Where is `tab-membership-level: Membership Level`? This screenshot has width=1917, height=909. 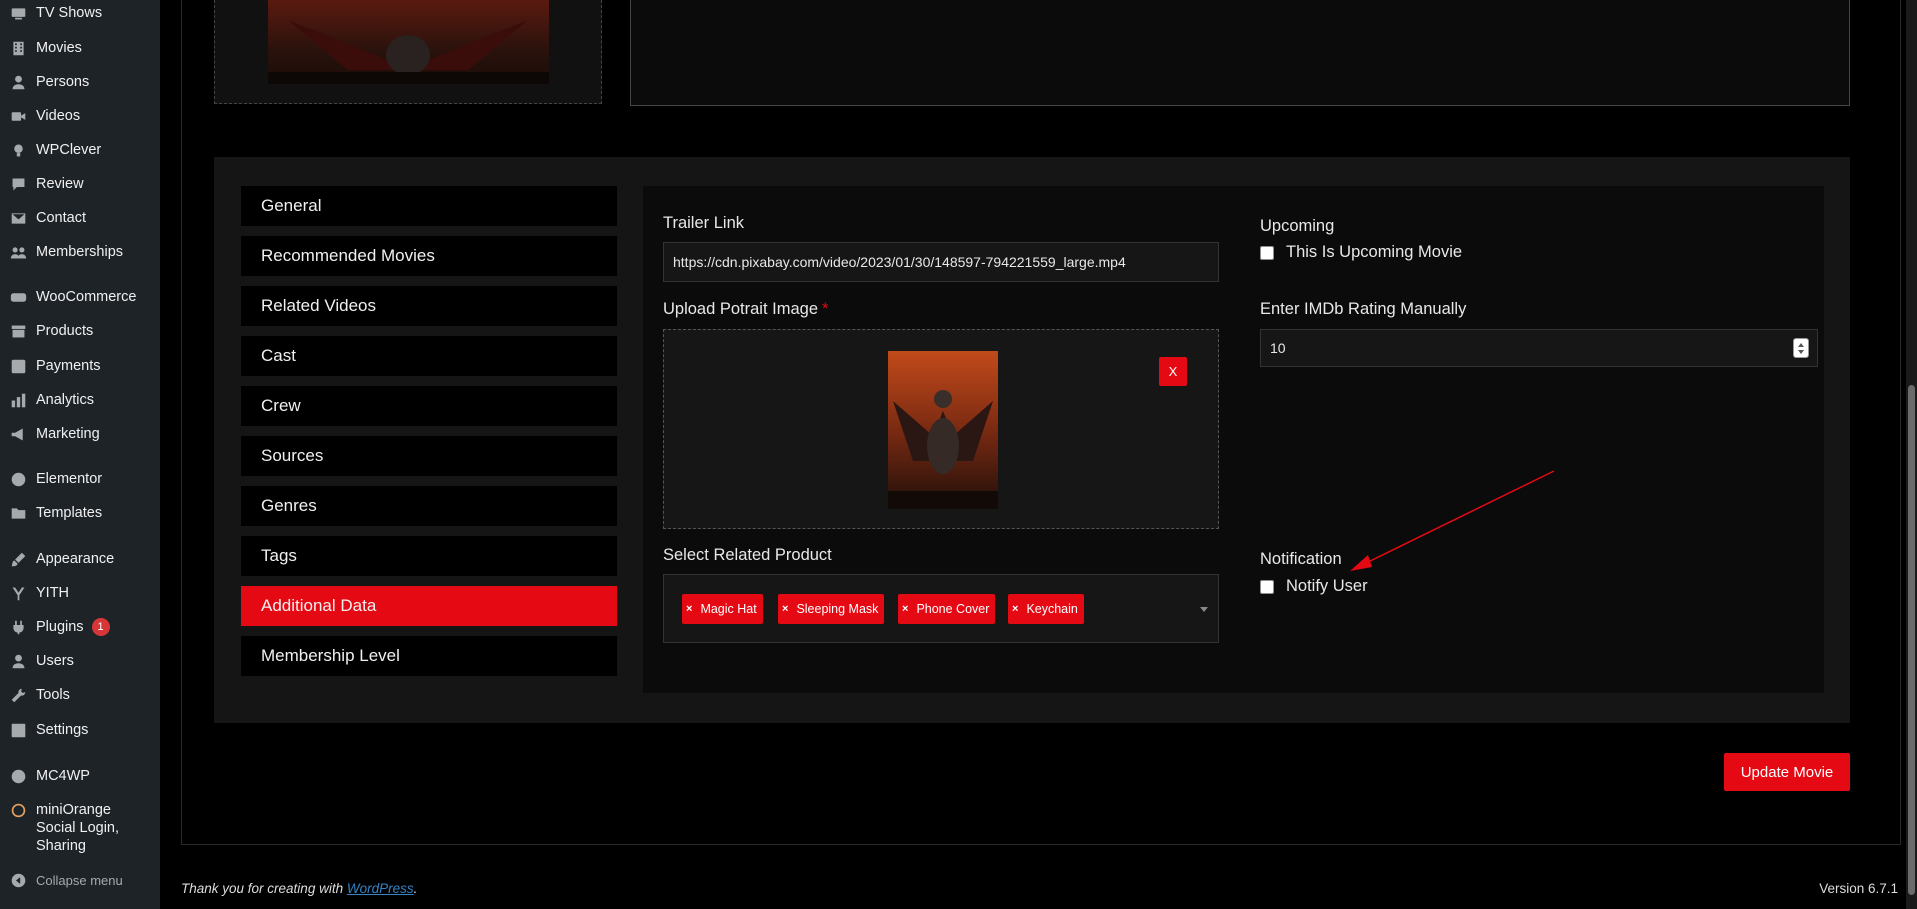
tab-membership-level: Membership Level is located at coordinates (429, 656).